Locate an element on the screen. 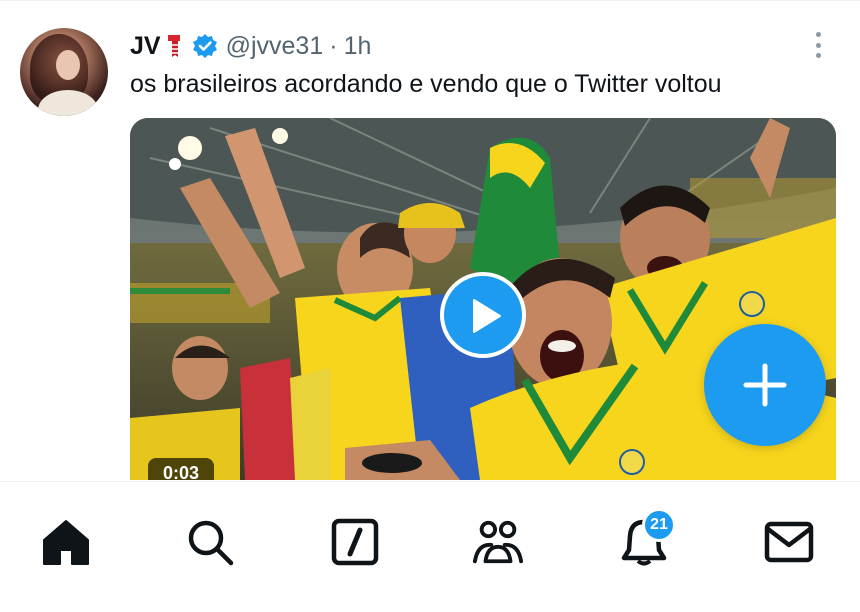 The width and height of the screenshot is (860, 612). messages-icon is located at coordinates (789, 542).